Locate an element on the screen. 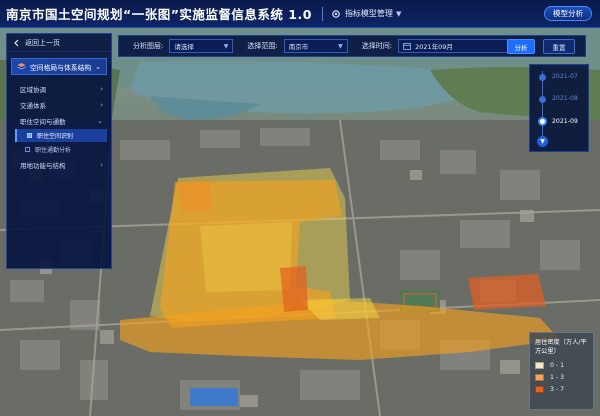 This screenshot has width=600, height=416. sidebar-subitem-label: 职住空间识别 is located at coordinates (55, 136).